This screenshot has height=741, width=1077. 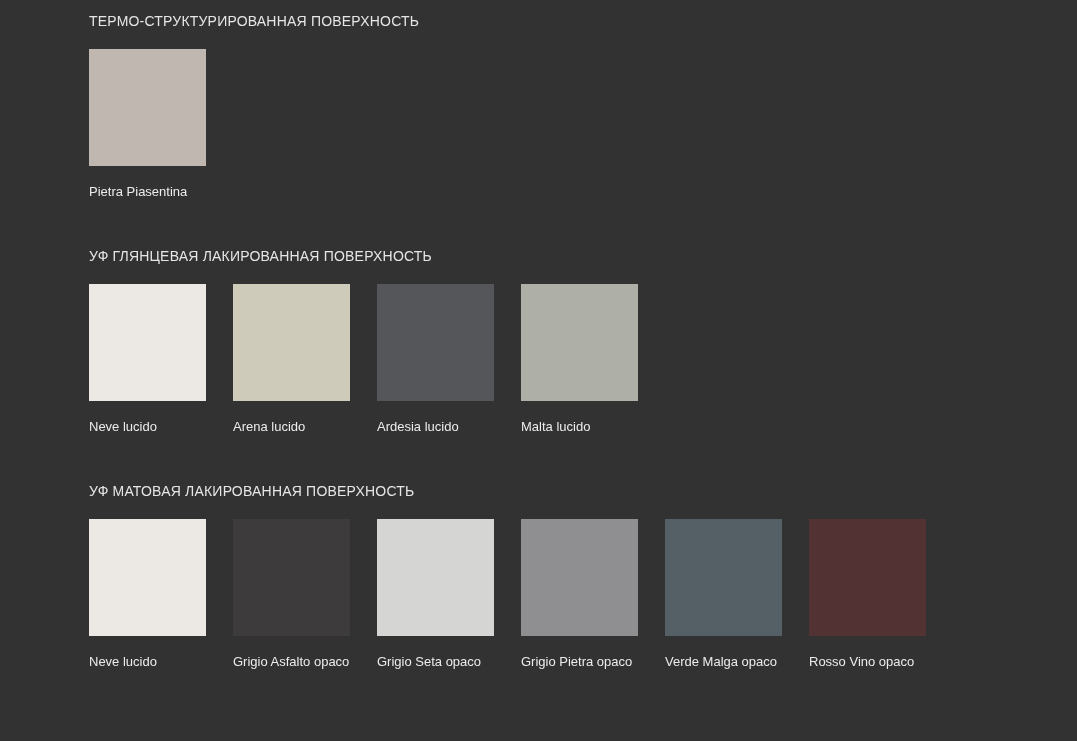 I want to click on swatch-label: Verde Malga opaco, so click(x=722, y=661).